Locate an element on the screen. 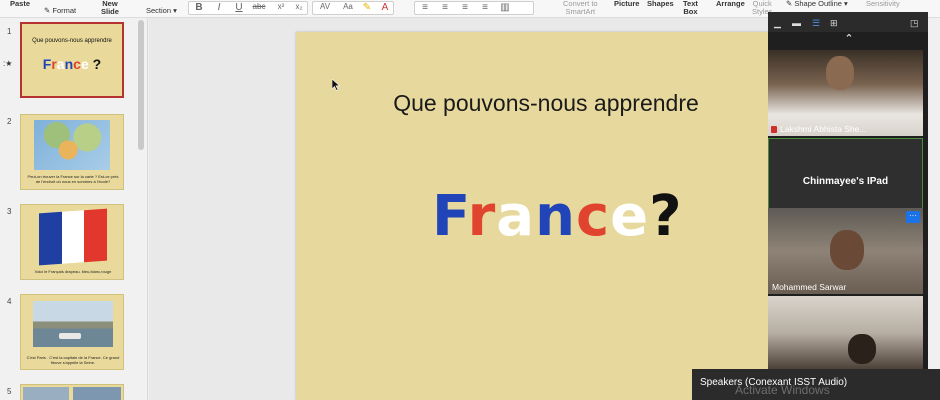 The height and width of the screenshot is (400, 940). italic-button: I is located at coordinates (219, 8).